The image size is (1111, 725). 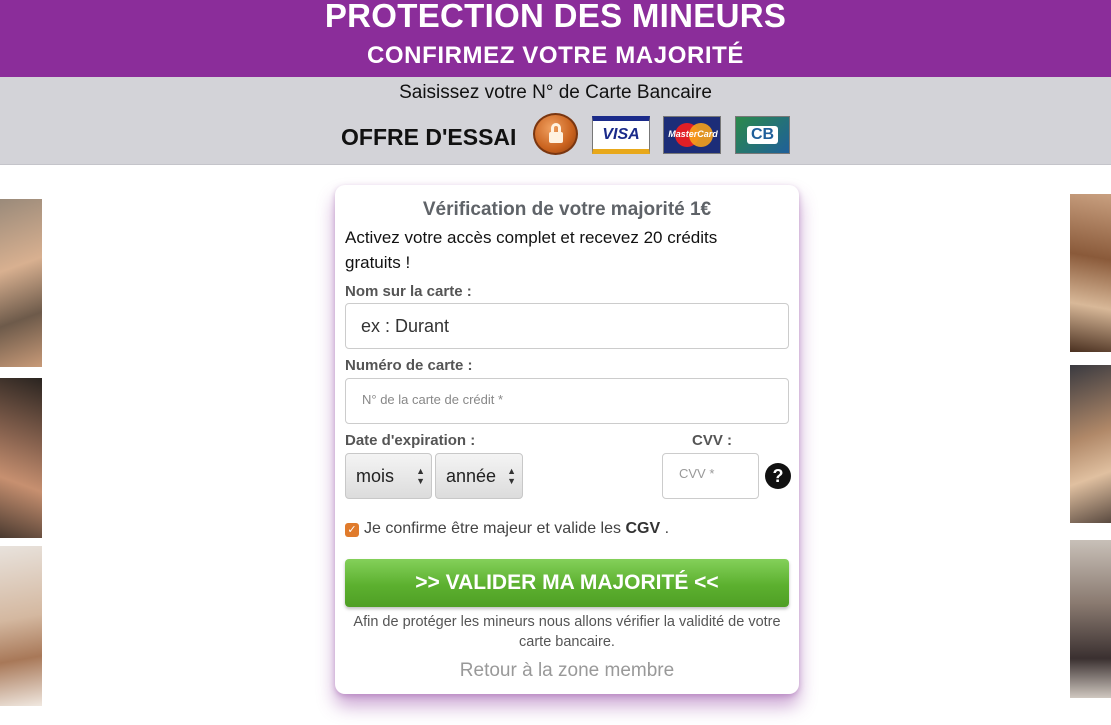 I want to click on mastercard-logo: MasterCard, so click(x=692, y=135).